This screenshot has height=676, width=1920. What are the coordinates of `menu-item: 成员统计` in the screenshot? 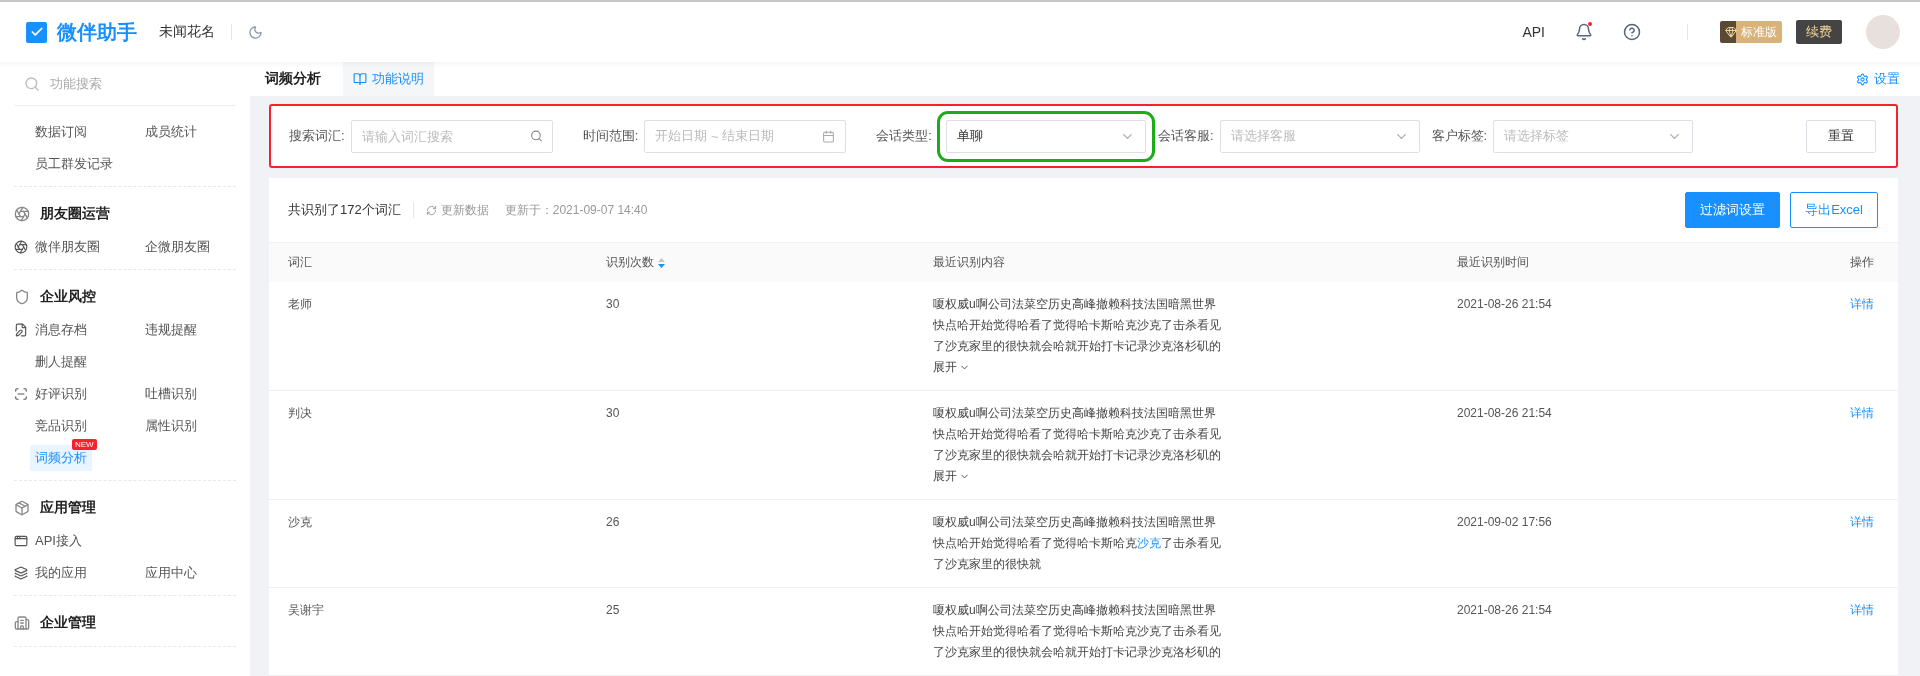 It's located at (171, 132).